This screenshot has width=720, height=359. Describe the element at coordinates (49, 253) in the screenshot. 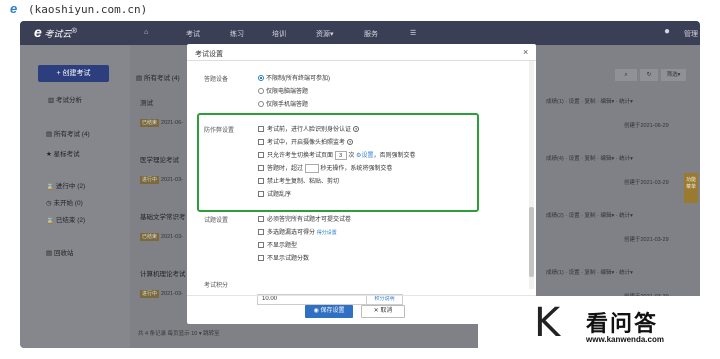

I see `trash-icon: ▤` at that location.